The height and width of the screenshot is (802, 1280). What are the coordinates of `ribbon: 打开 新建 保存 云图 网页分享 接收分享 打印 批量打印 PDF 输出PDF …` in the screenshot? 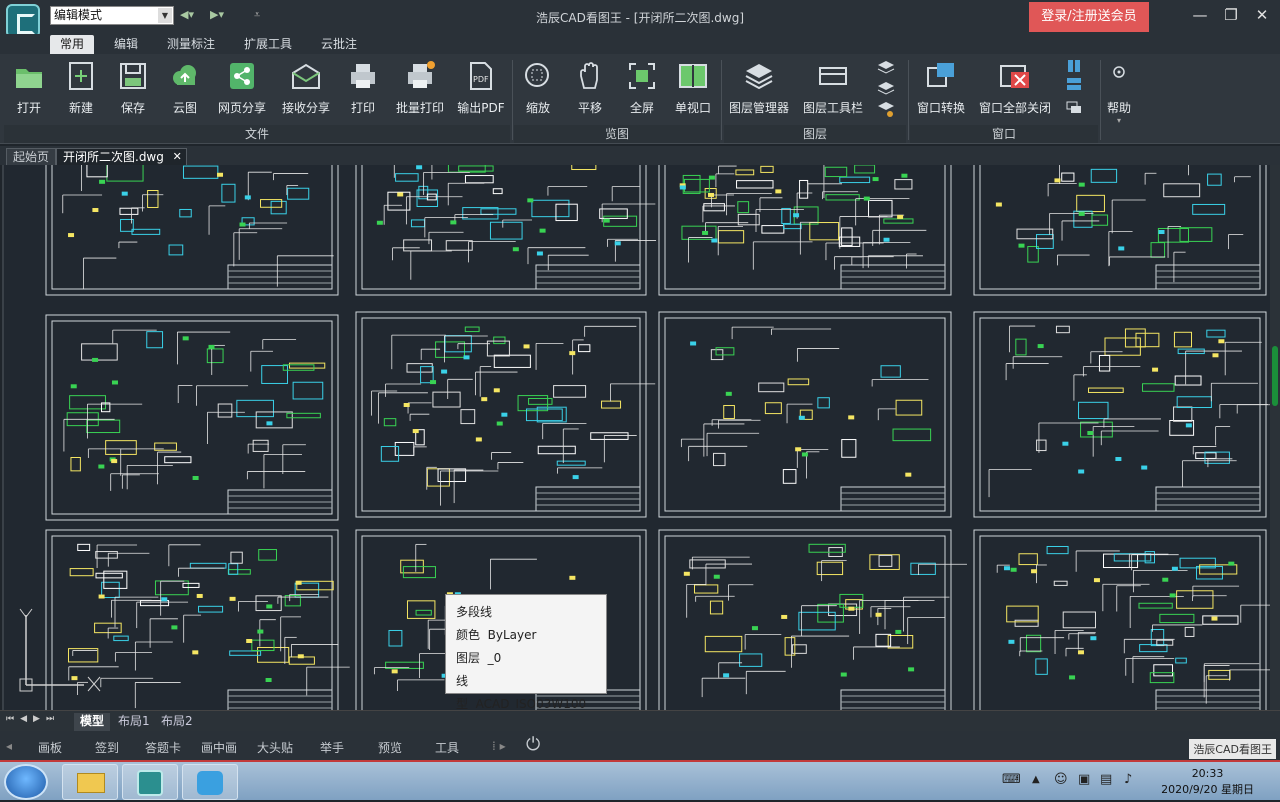 It's located at (640, 99).